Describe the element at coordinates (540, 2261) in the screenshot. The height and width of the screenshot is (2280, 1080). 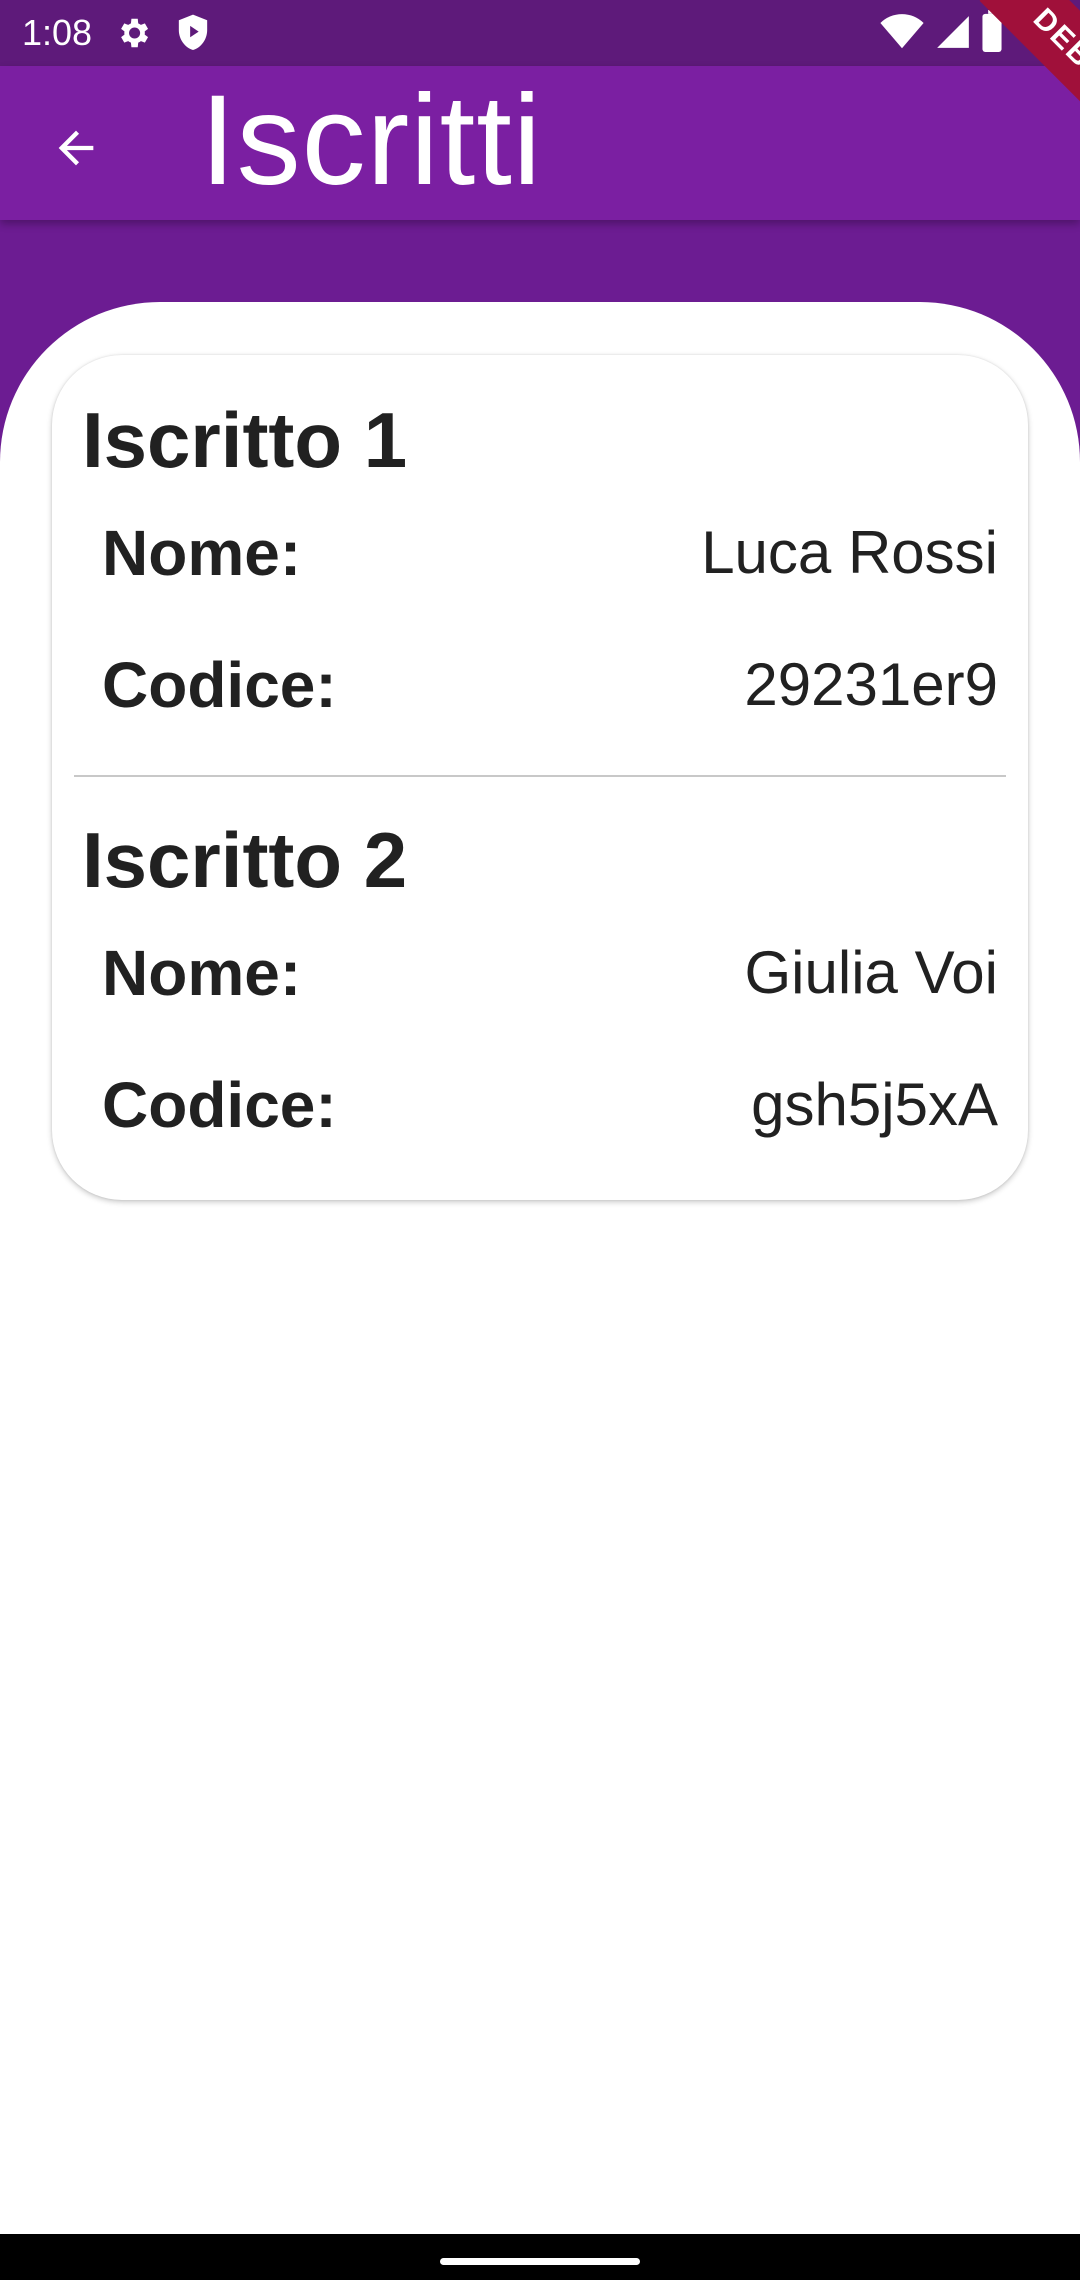
I see `home-gesture-handle` at that location.